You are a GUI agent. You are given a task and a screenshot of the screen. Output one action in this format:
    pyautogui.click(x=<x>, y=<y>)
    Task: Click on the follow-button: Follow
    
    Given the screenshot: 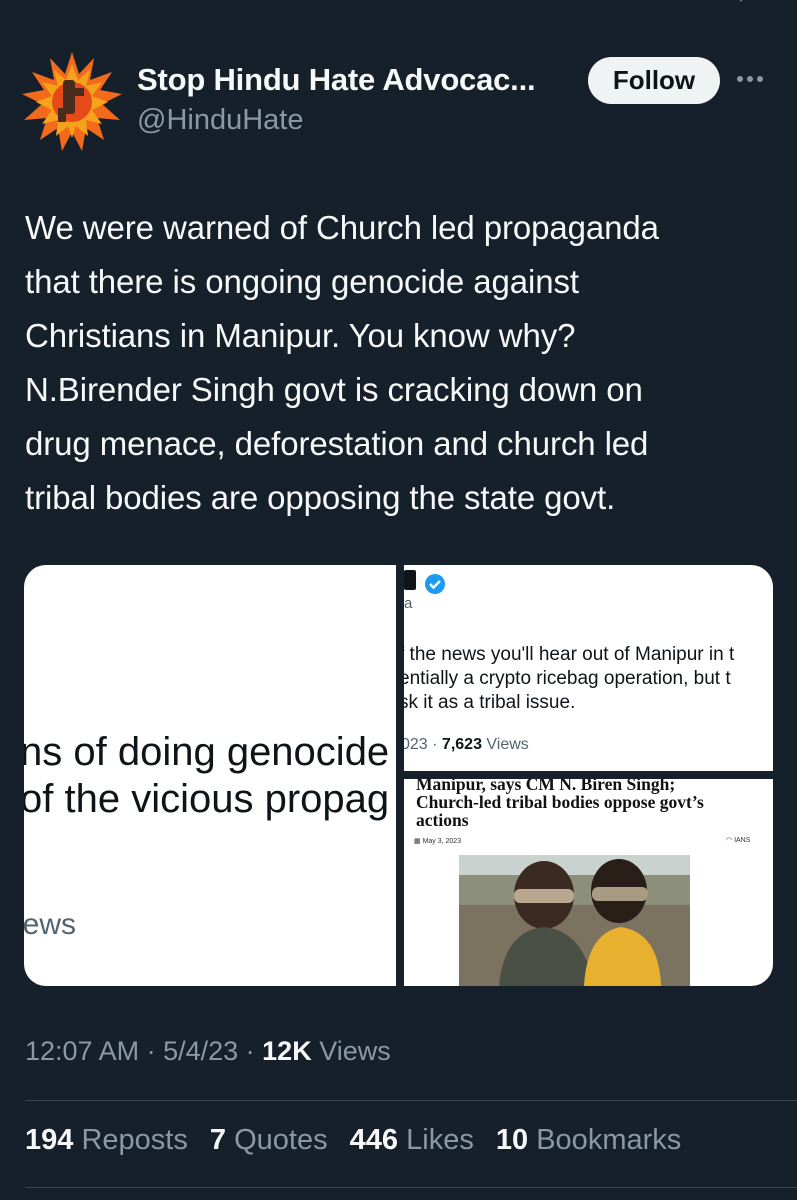 What is the action you would take?
    pyautogui.click(x=654, y=80)
    